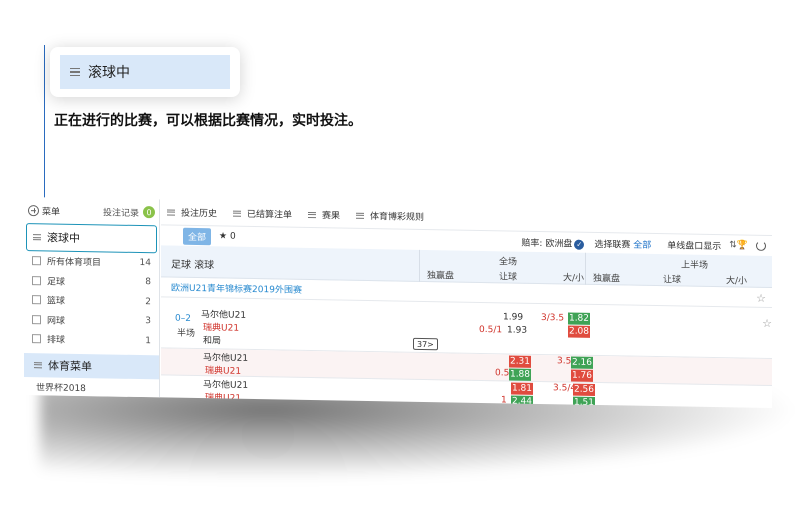 Image resolution: width=800 pixels, height=511 pixels. I want to click on ou-line: 3/3.5, so click(553, 318).